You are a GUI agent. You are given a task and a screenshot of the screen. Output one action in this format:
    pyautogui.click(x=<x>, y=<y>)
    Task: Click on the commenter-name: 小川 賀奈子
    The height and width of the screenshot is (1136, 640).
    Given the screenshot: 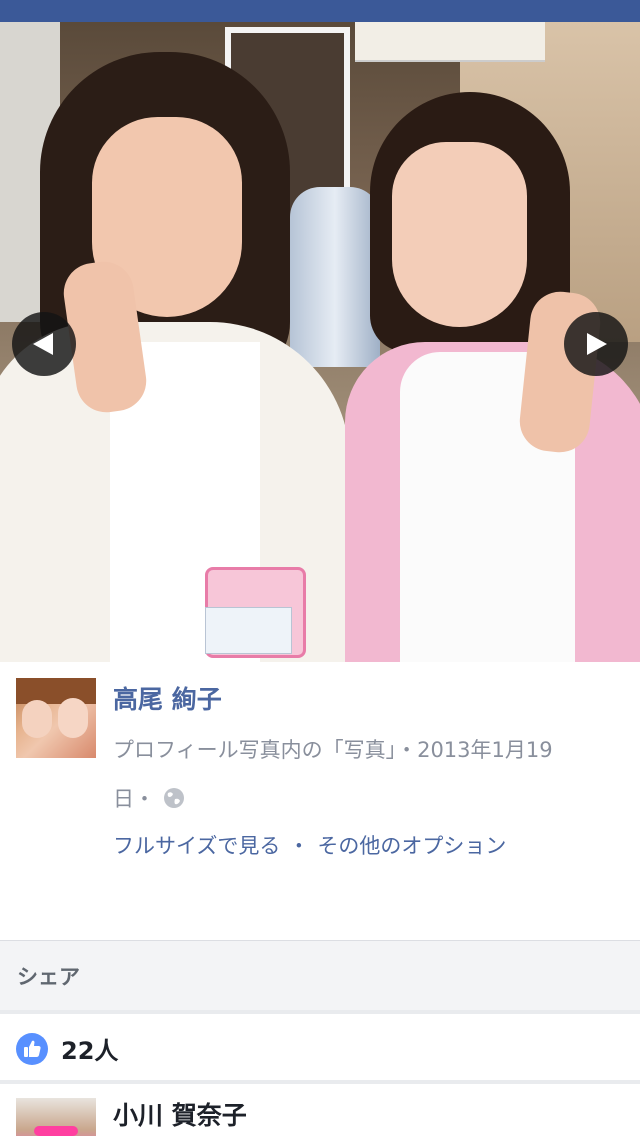 What is the action you would take?
    pyautogui.click(x=180, y=1114)
    